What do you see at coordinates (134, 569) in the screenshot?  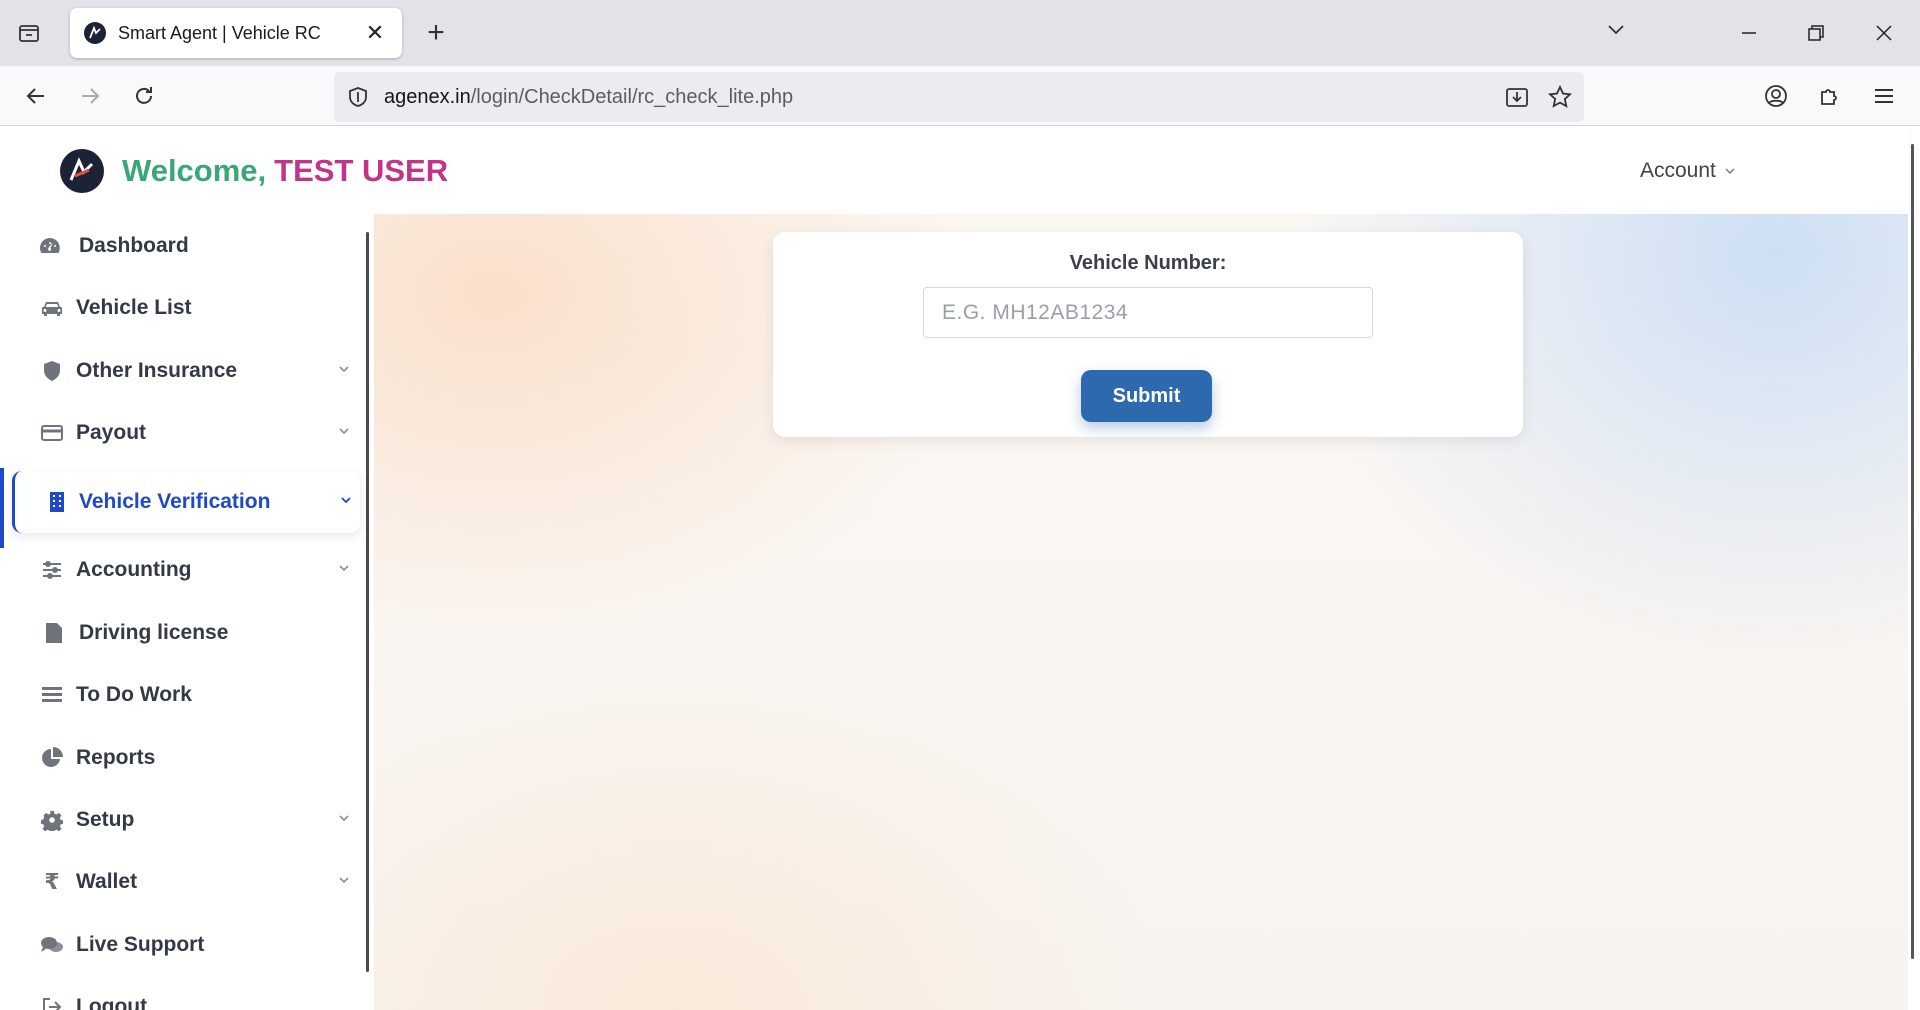 I see `sidebar-item-label: Accounting` at bounding box center [134, 569].